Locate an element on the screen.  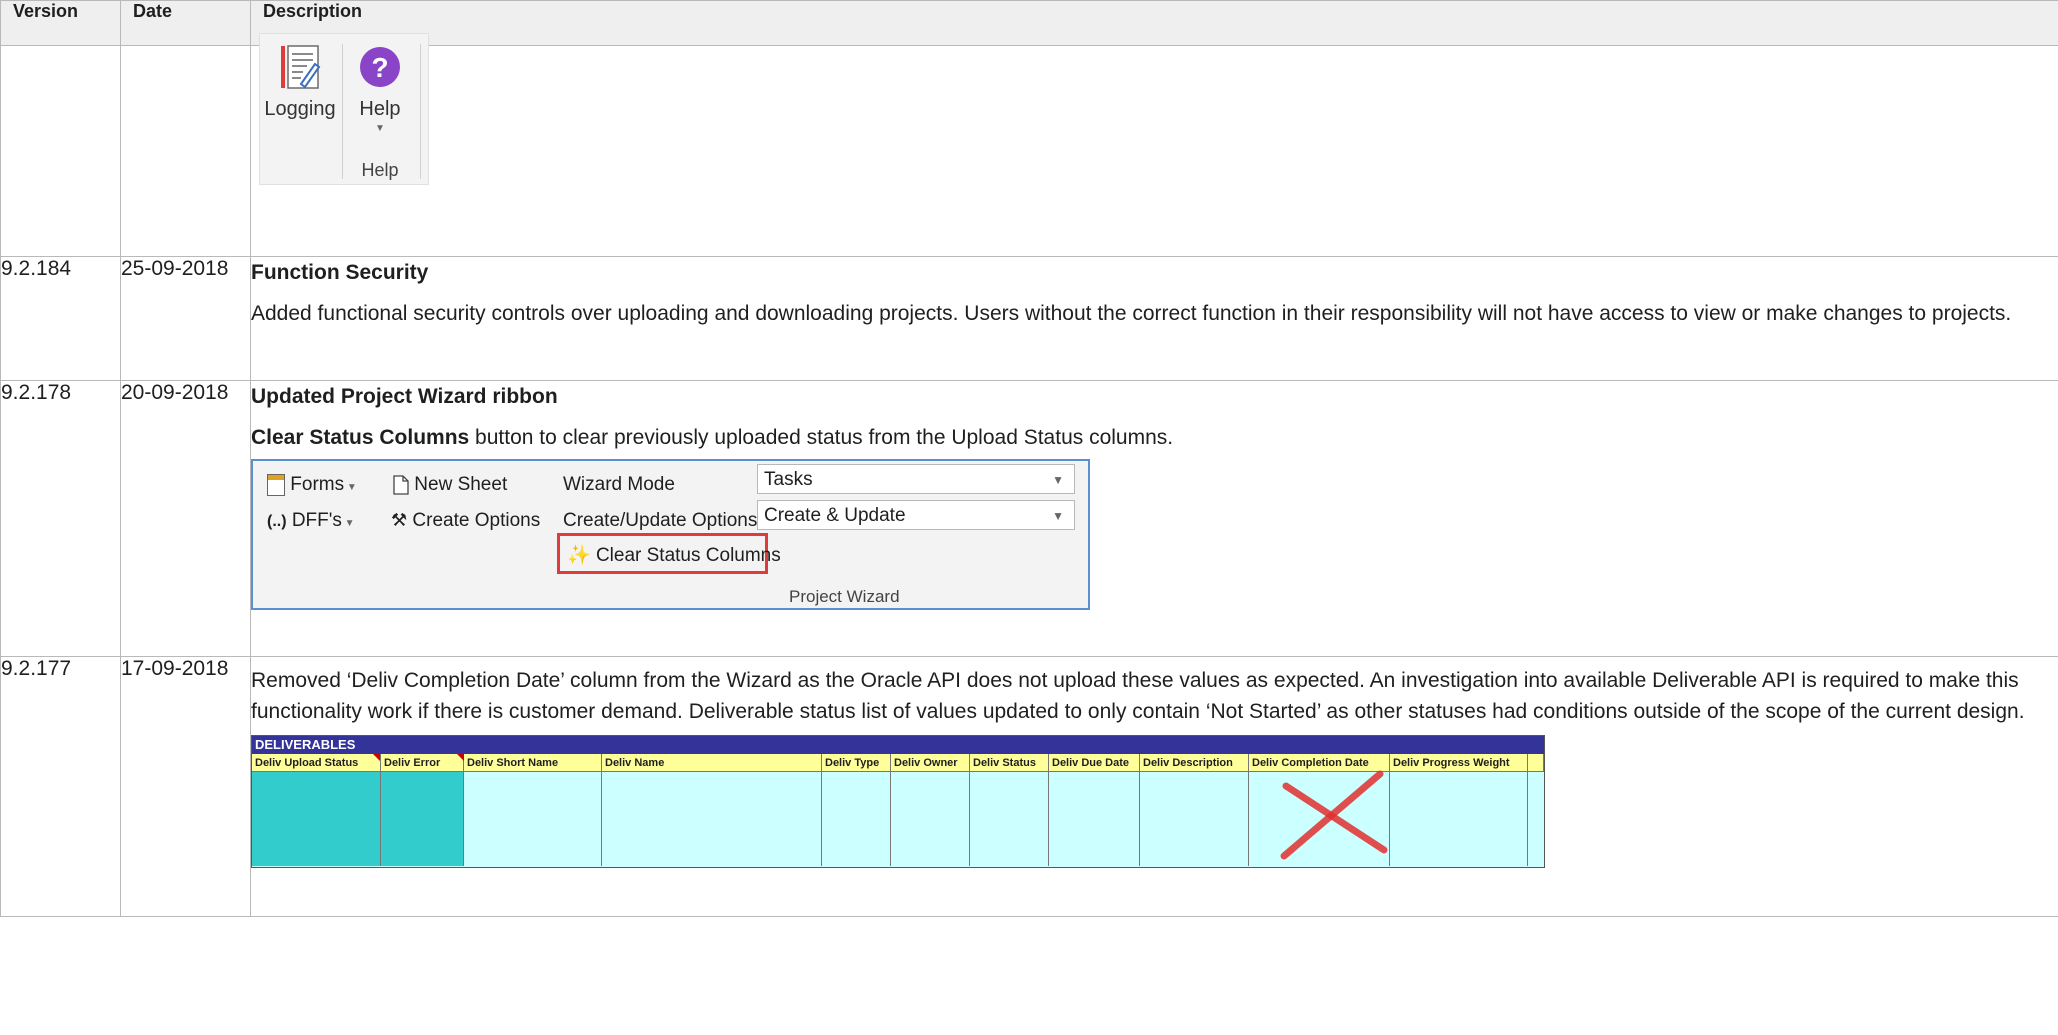
page-icon is located at coordinates (401, 485).